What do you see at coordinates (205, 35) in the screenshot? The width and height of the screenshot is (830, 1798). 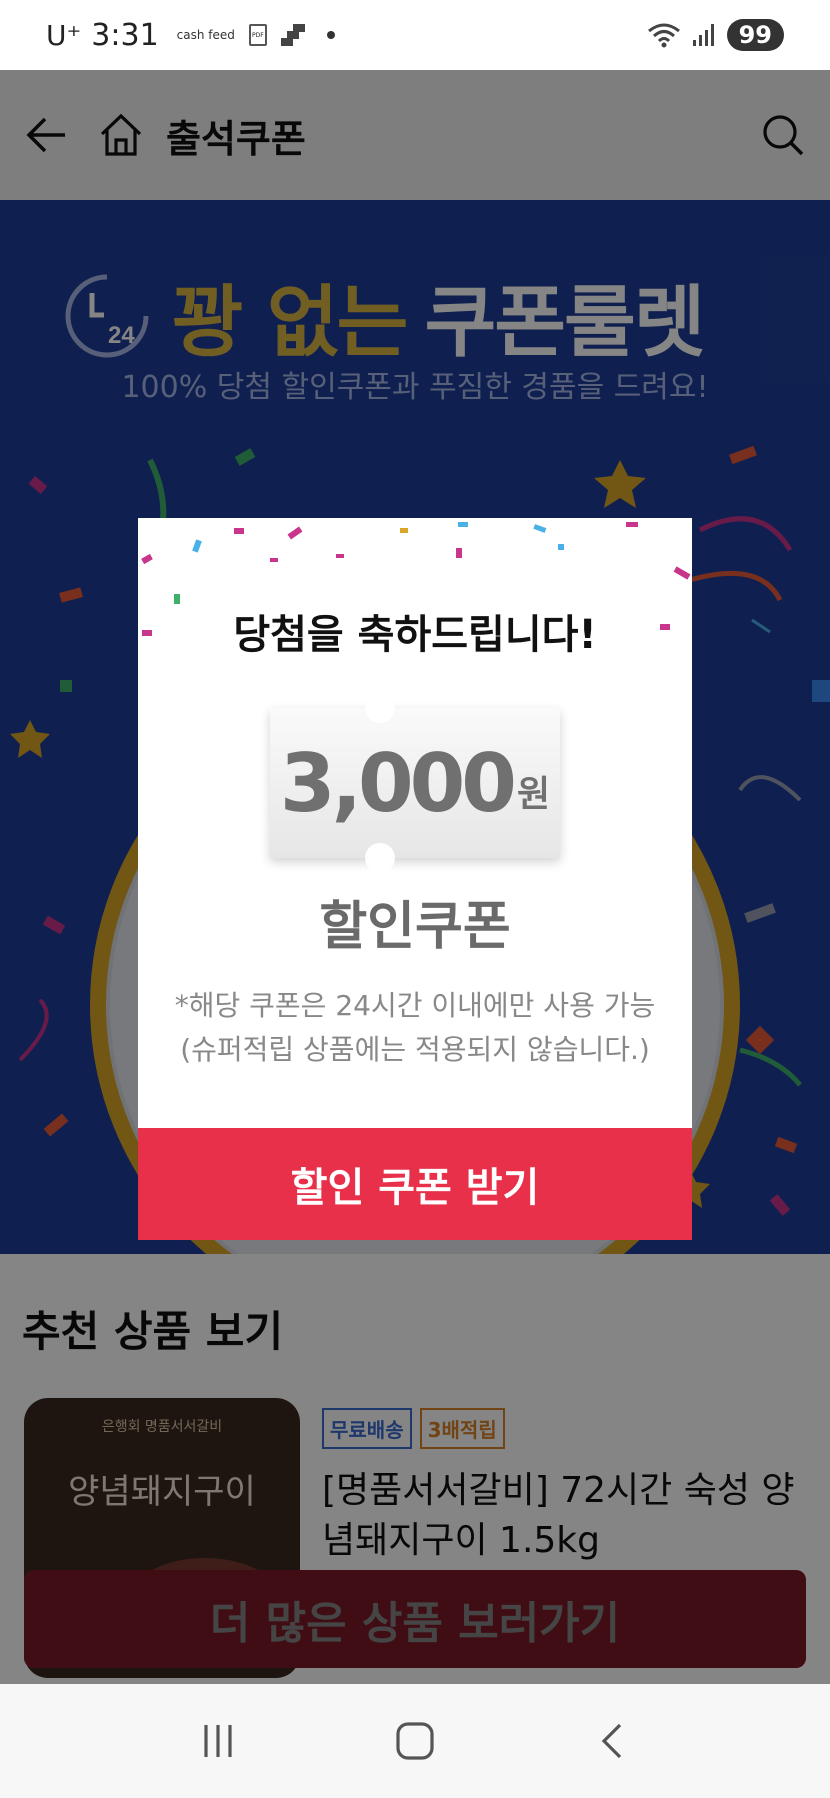 I see `cashfeed-icon: cash feed` at bounding box center [205, 35].